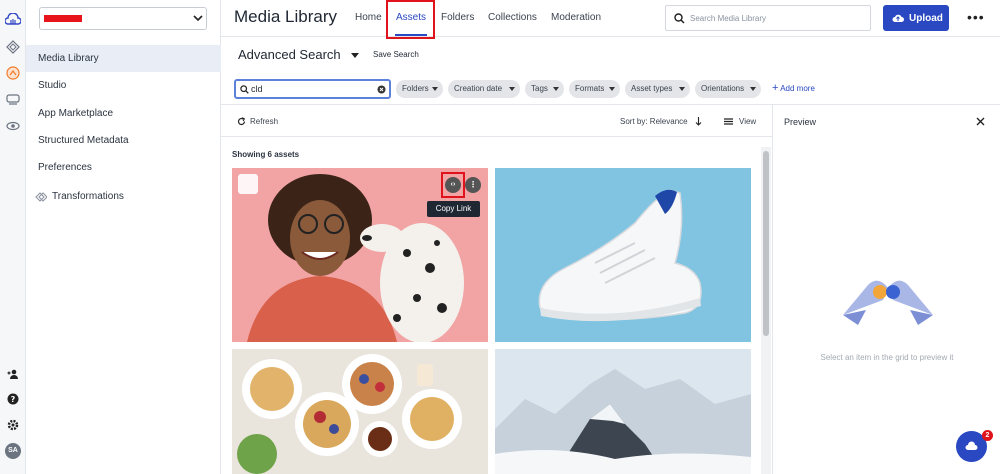 The height and width of the screenshot is (474, 1000). I want to click on integrations-icon, so click(13, 126).